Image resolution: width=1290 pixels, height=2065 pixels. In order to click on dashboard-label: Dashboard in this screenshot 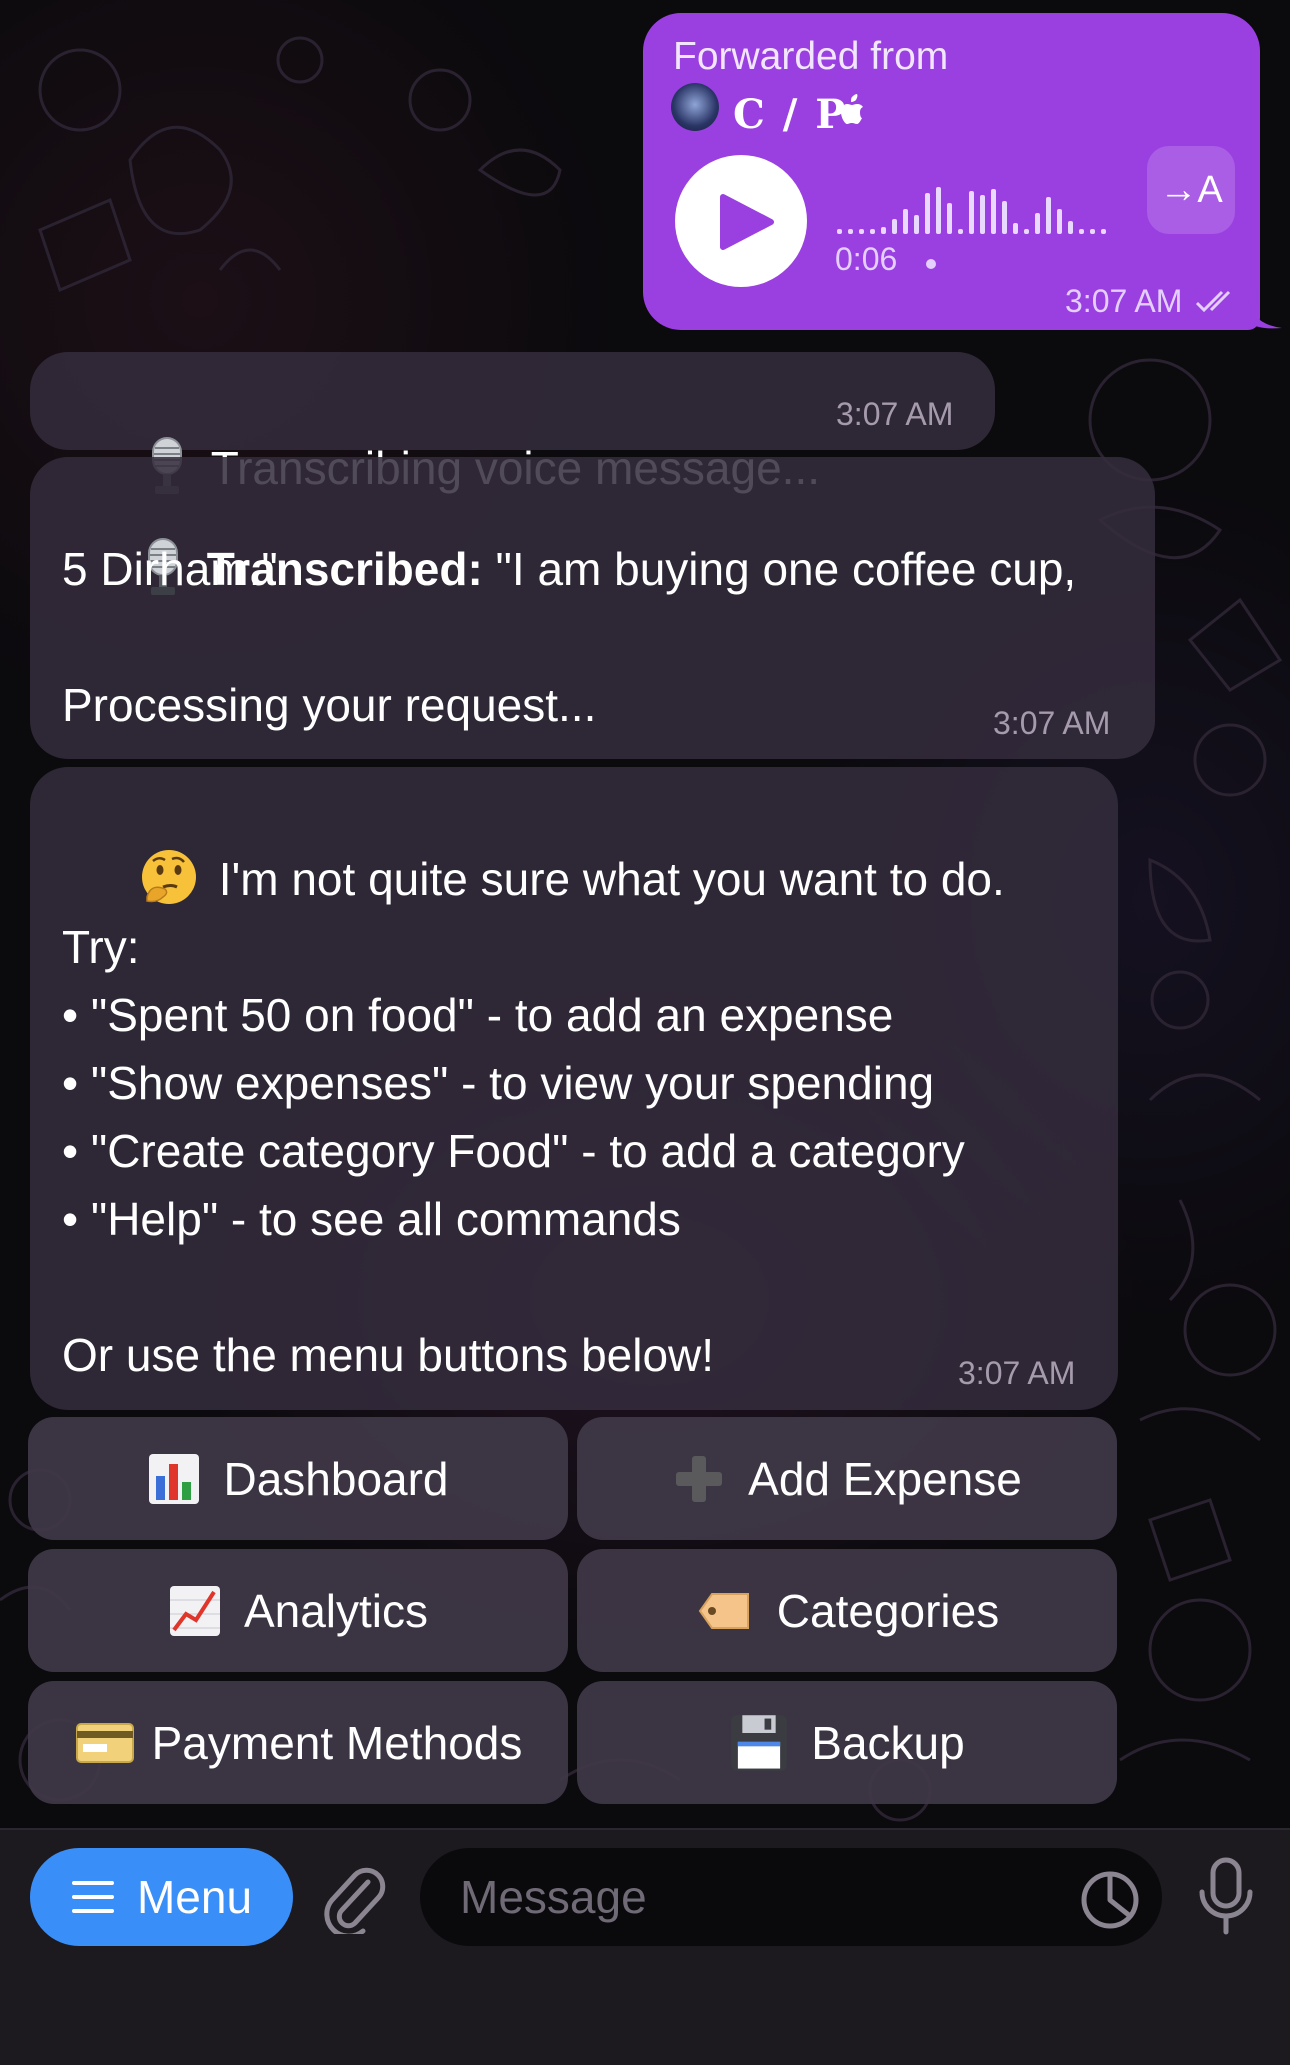, I will do `click(336, 1478)`.